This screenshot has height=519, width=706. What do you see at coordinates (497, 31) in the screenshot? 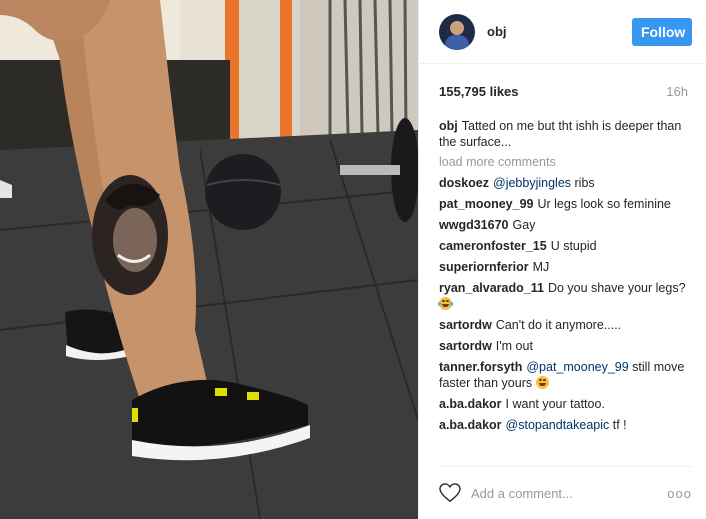
I see `username-link: obj` at bounding box center [497, 31].